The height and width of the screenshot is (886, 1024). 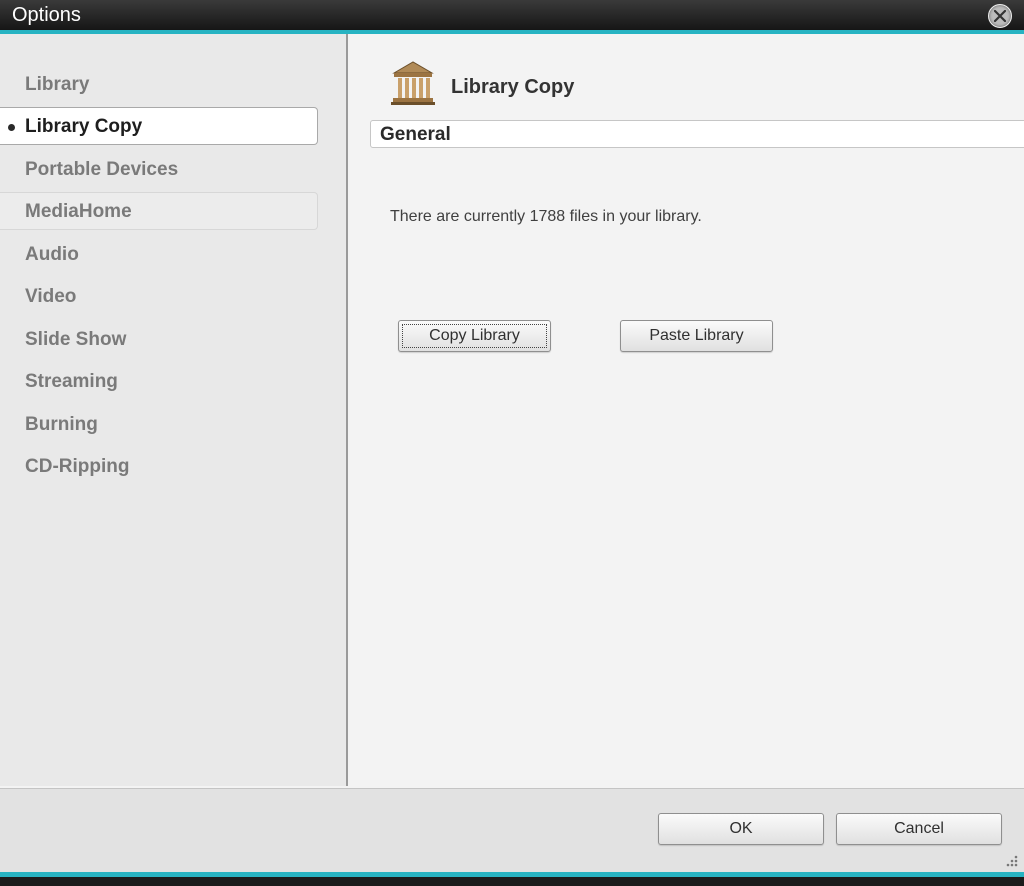 What do you see at coordinates (77, 466) in the screenshot?
I see `sidebar-item-label: CD-Ripping` at bounding box center [77, 466].